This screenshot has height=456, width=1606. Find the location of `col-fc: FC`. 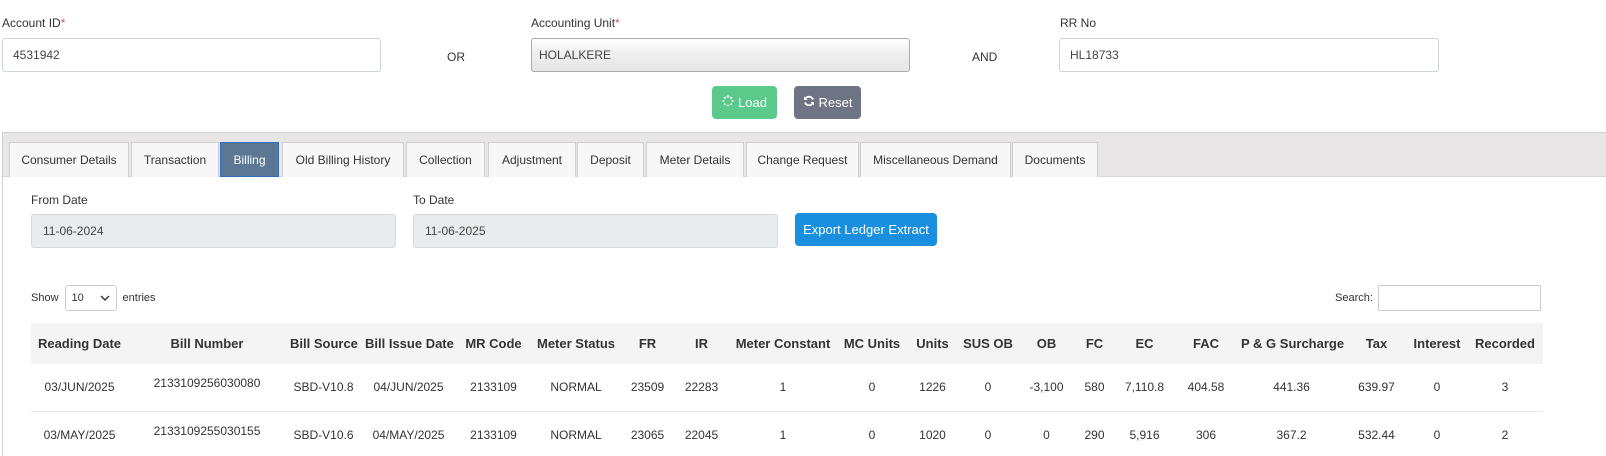

col-fc: FC is located at coordinates (1094, 343).